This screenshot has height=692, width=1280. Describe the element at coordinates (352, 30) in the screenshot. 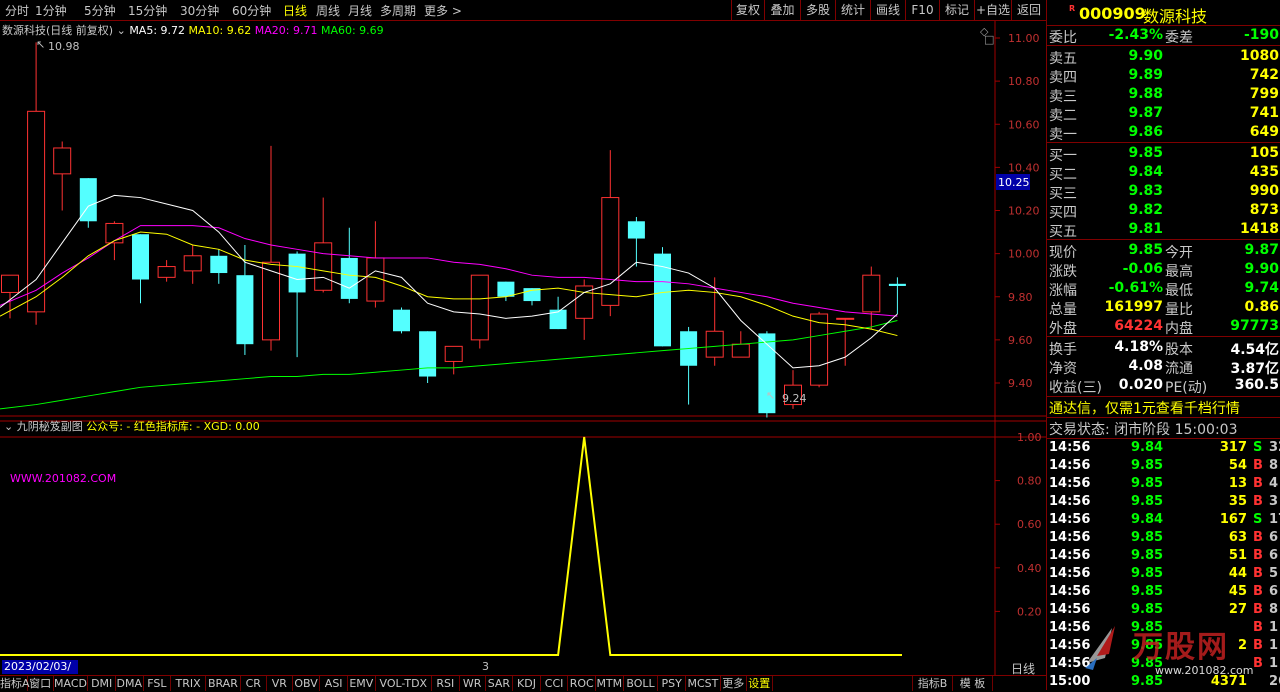

I see `ma60-label: MA60: 9.69` at that location.